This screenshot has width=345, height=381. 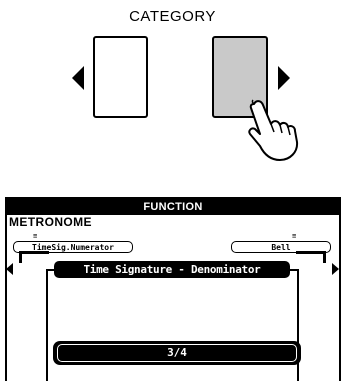 I want to click on item-indicator-left: ≡, so click(x=35, y=236).